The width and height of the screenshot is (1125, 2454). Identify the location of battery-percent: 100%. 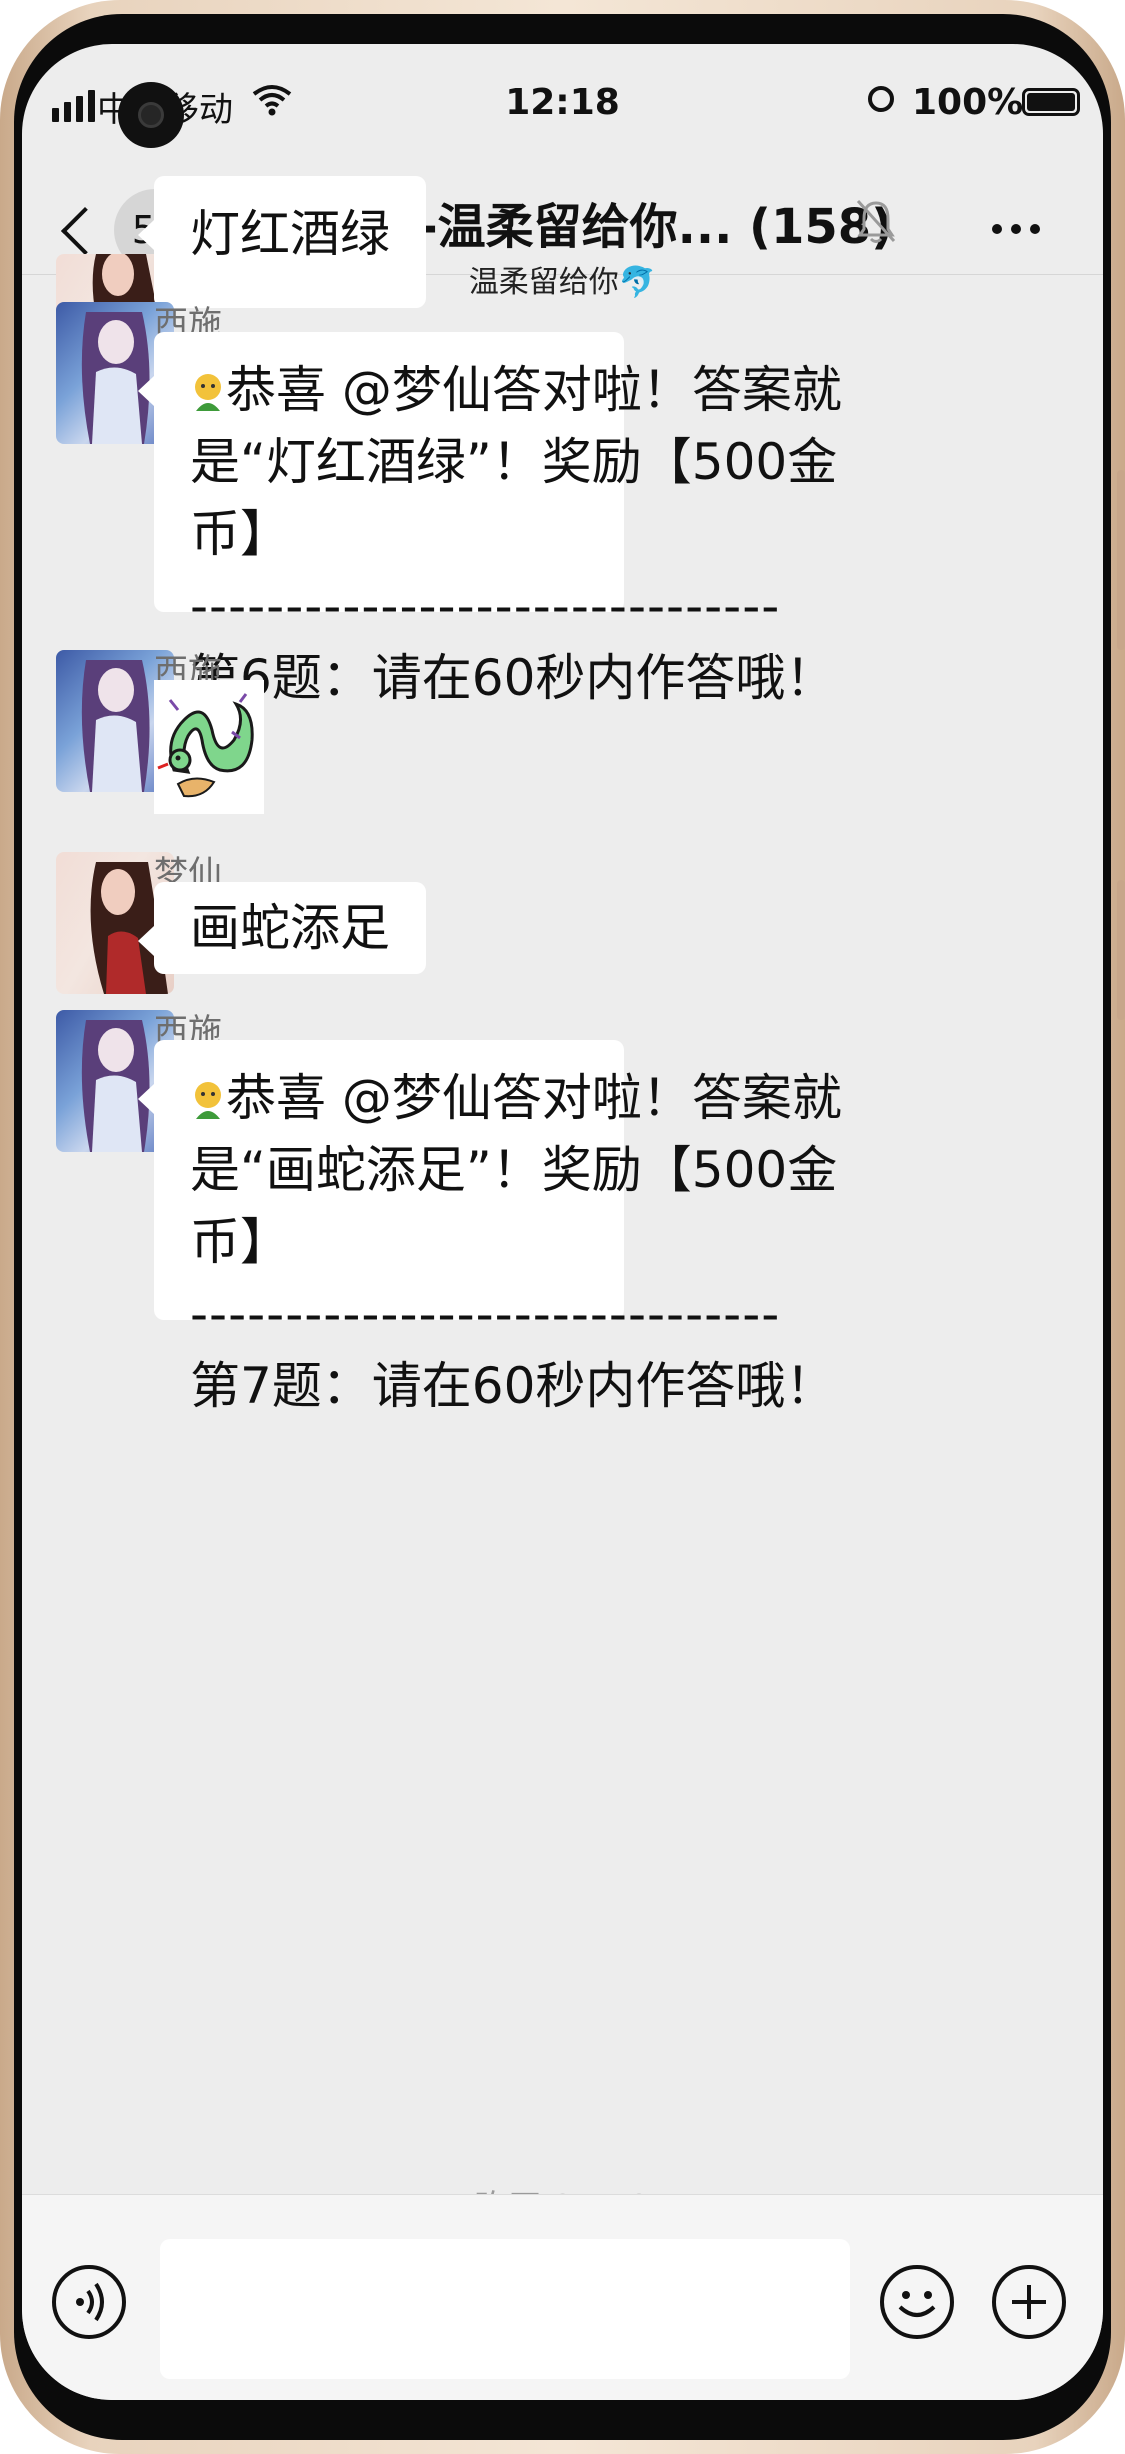
(968, 102).